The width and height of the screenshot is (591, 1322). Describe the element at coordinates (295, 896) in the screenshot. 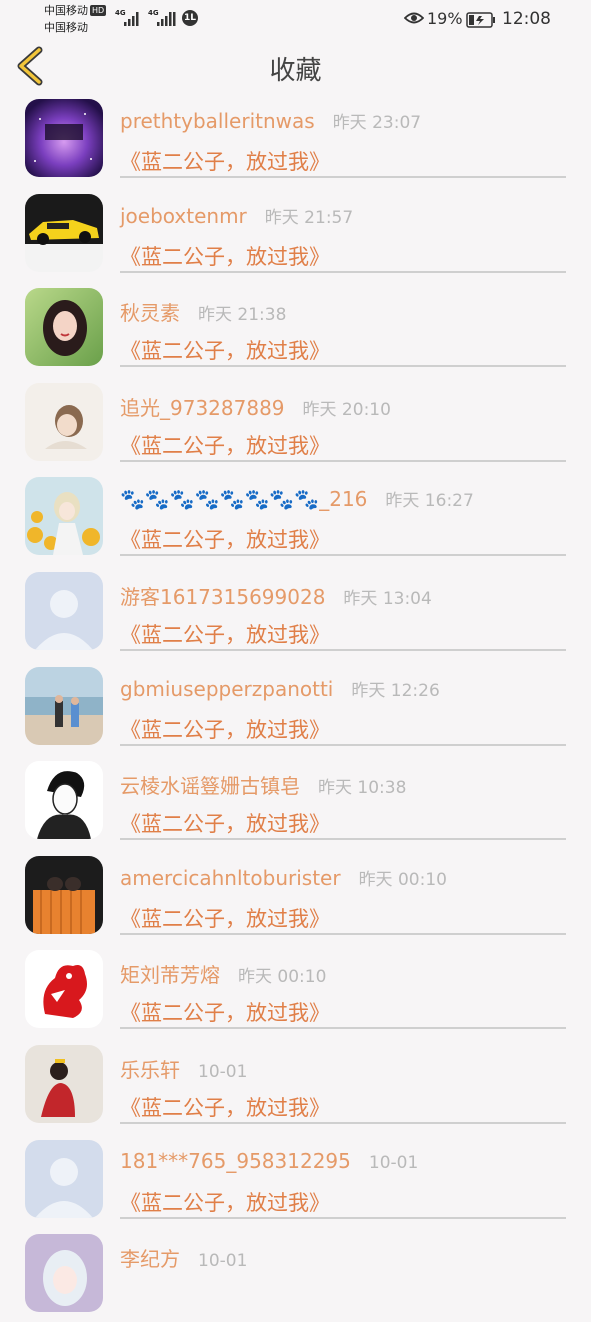

I see `favorite-item: amercicahnltoburister 昨天 00:10 《蓝二公子，放过我》` at that location.